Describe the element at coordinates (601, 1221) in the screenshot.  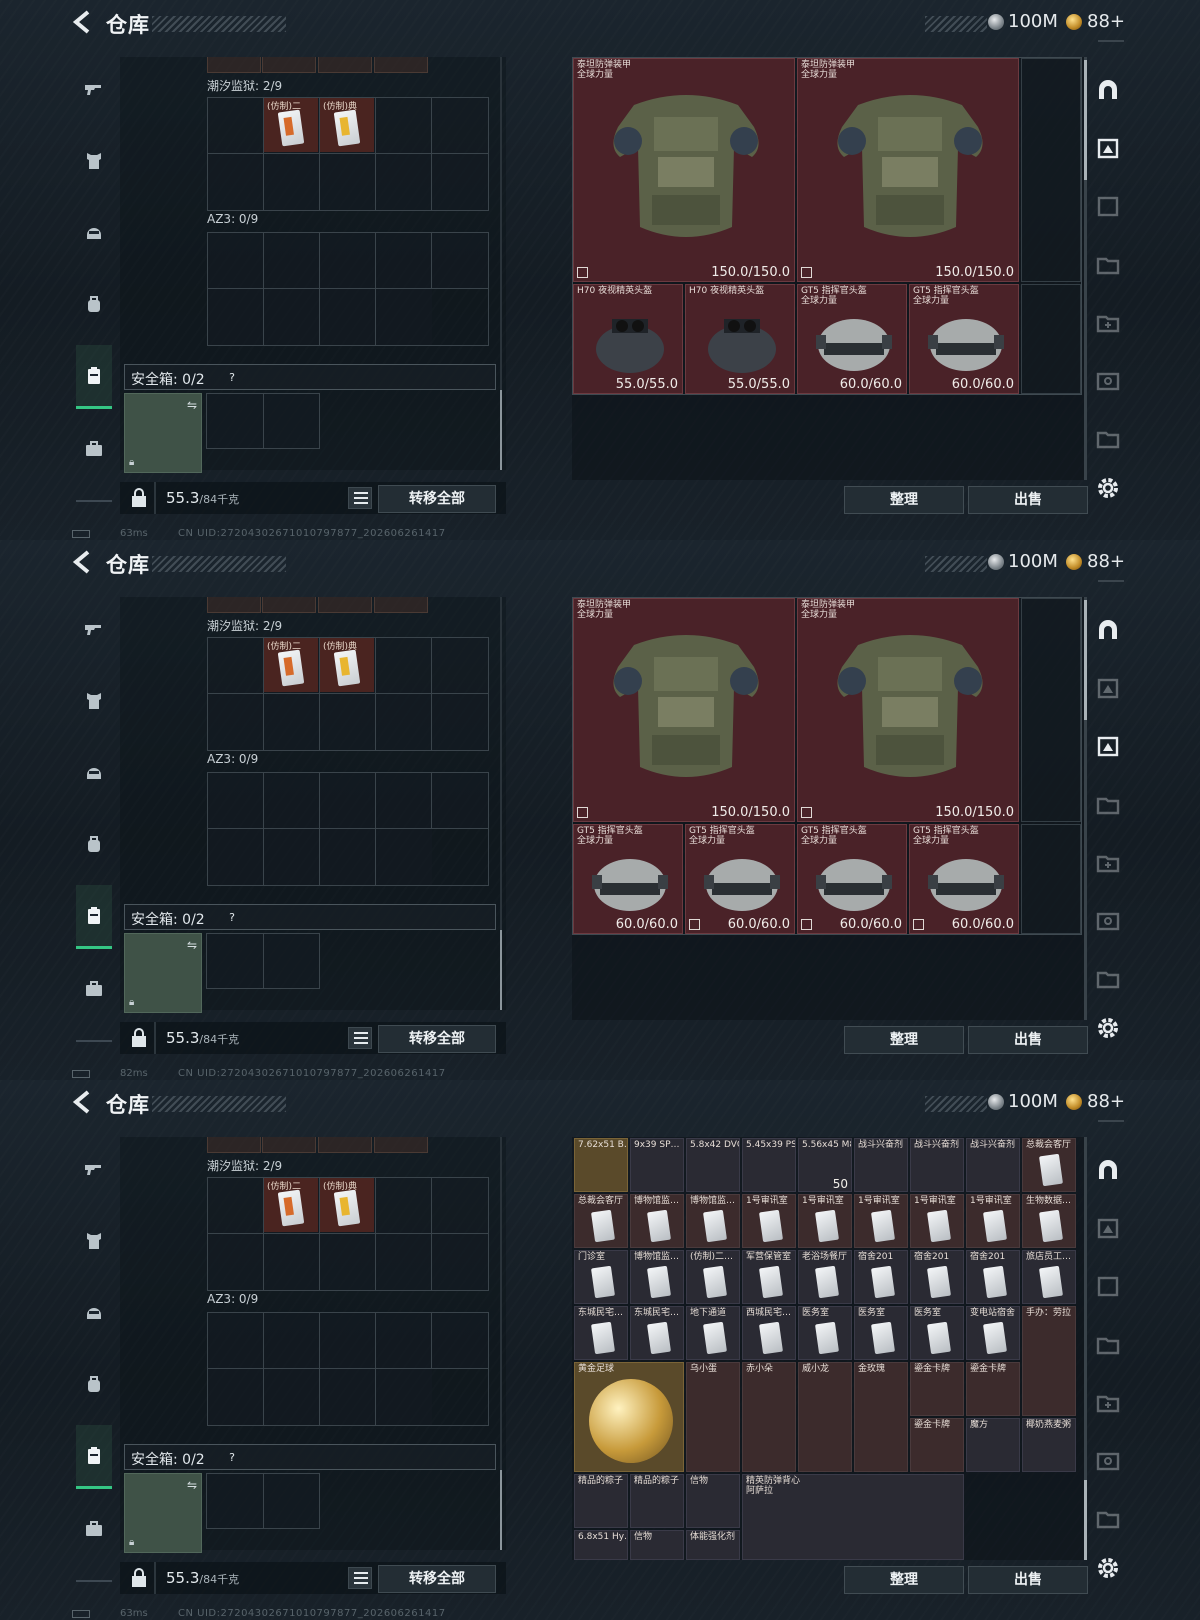
I see `keycard-item: 总裁会客厅` at that location.